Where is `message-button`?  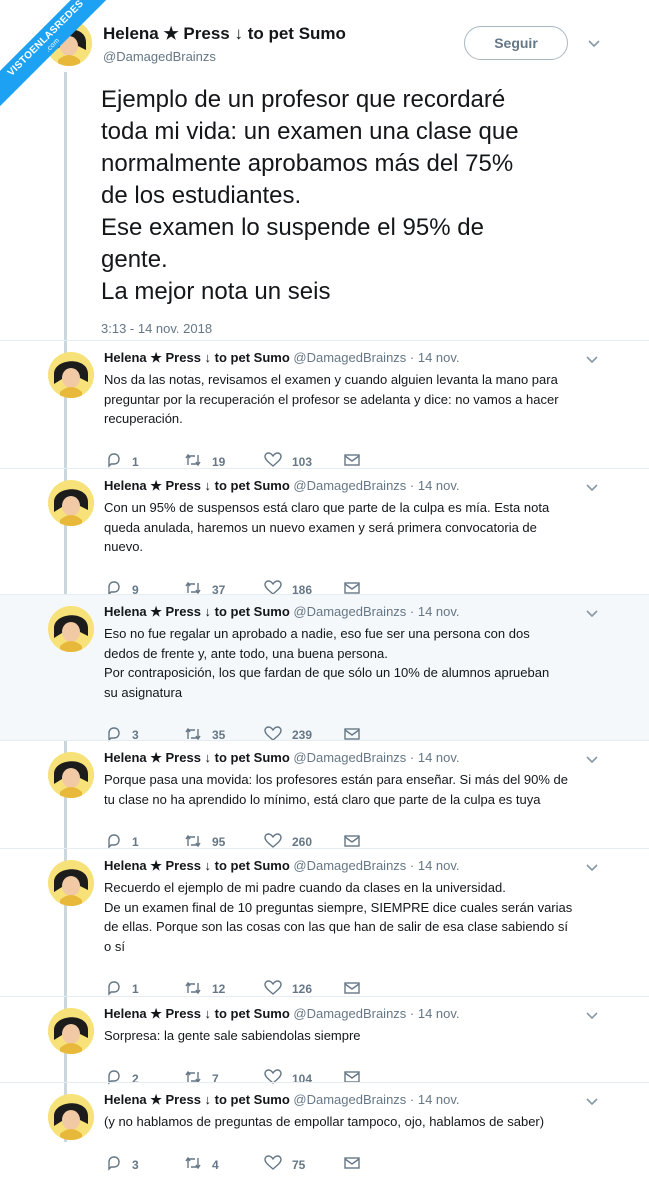
message-button is located at coordinates (357, 1165).